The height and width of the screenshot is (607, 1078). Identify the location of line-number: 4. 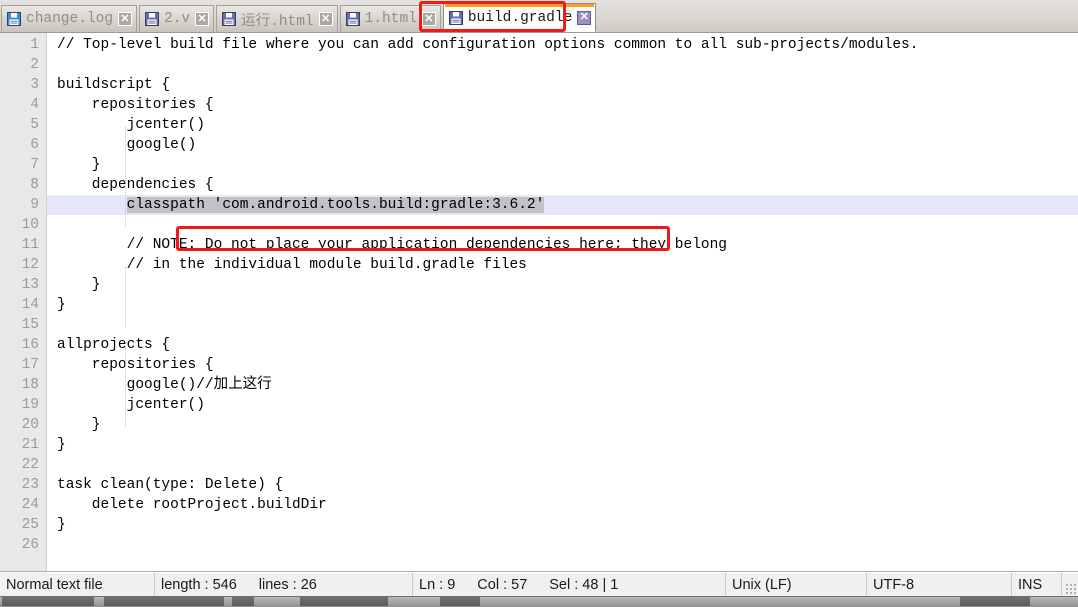
(34, 105).